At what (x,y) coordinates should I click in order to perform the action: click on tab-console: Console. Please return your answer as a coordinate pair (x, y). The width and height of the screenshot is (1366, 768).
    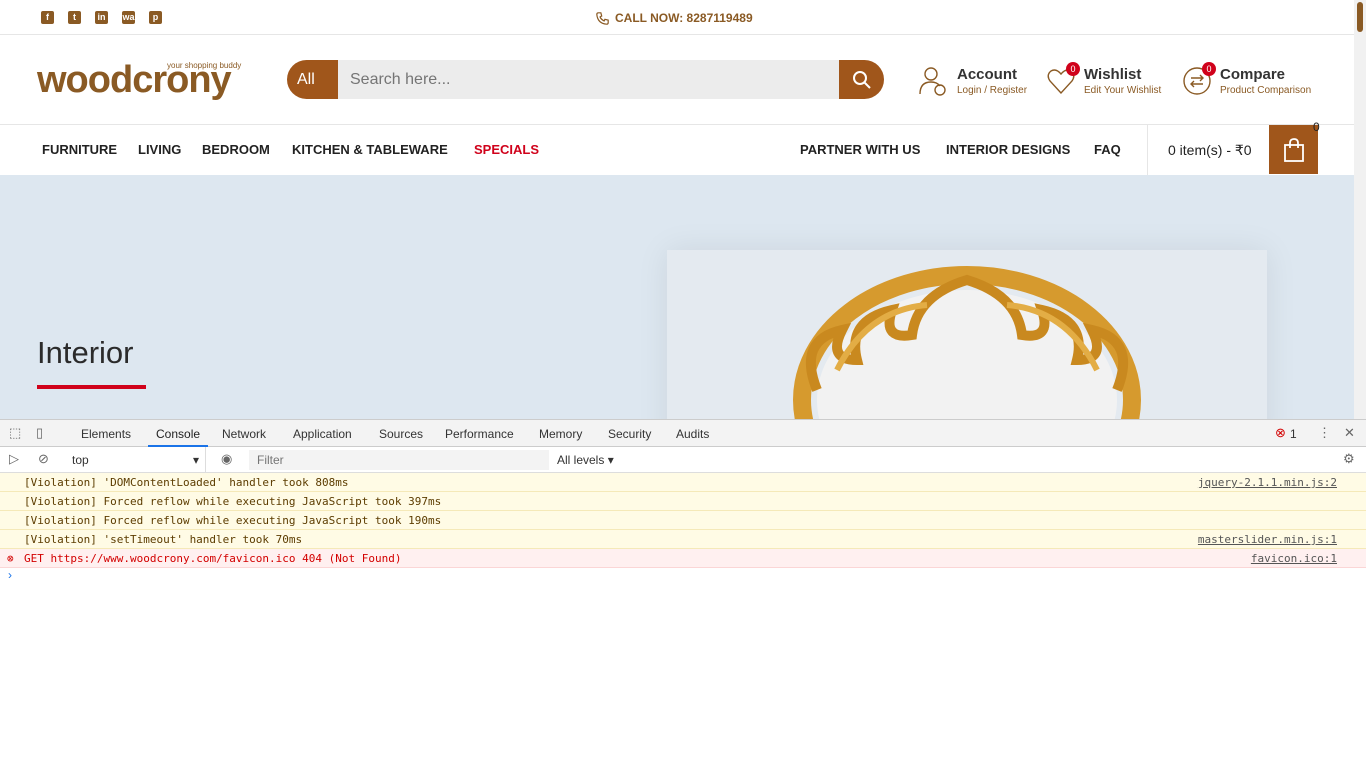
    Looking at the image, I should click on (178, 437).